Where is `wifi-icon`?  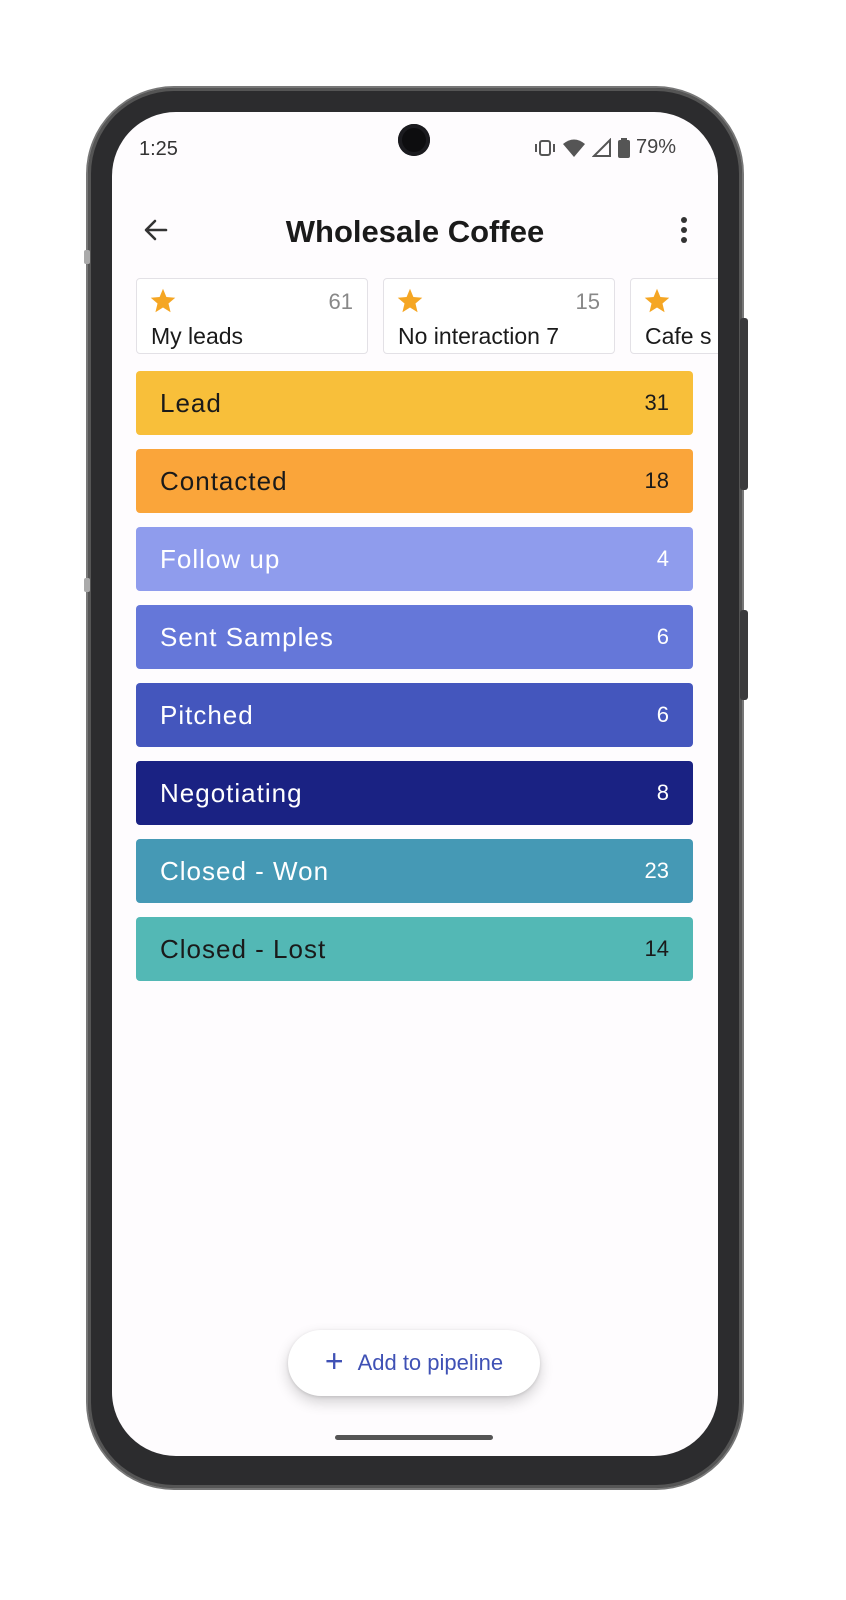 wifi-icon is located at coordinates (574, 148).